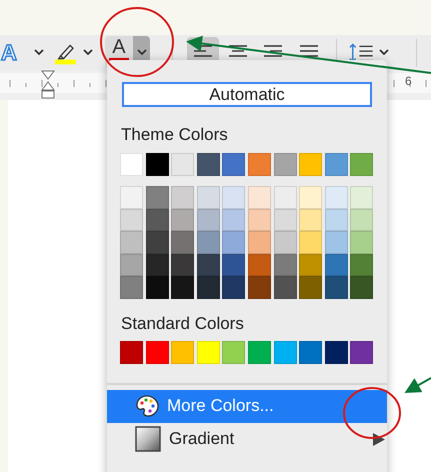 The height and width of the screenshot is (472, 431). I want to click on section-label: Theme Colors, so click(175, 135).